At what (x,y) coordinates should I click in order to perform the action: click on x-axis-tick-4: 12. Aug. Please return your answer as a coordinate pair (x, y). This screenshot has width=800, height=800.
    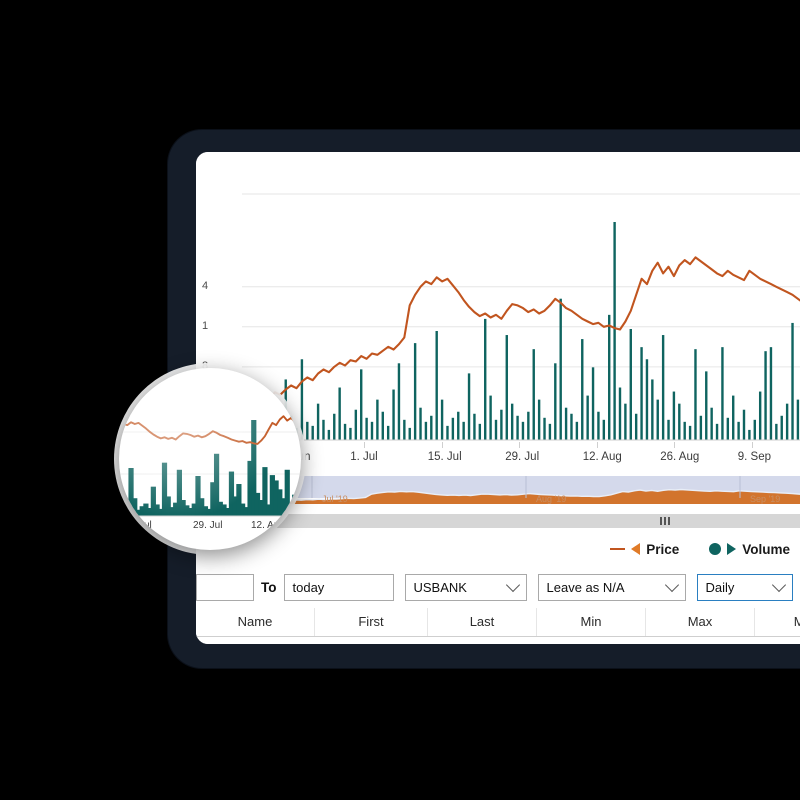
    Looking at the image, I should click on (602, 457).